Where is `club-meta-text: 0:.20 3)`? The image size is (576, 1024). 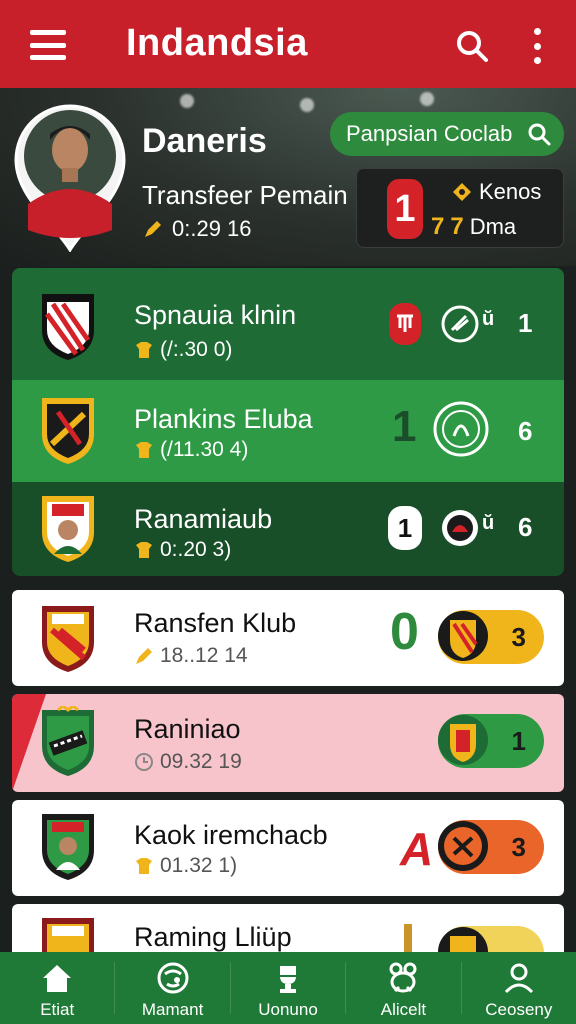
club-meta-text: 0:.20 3) is located at coordinates (196, 549).